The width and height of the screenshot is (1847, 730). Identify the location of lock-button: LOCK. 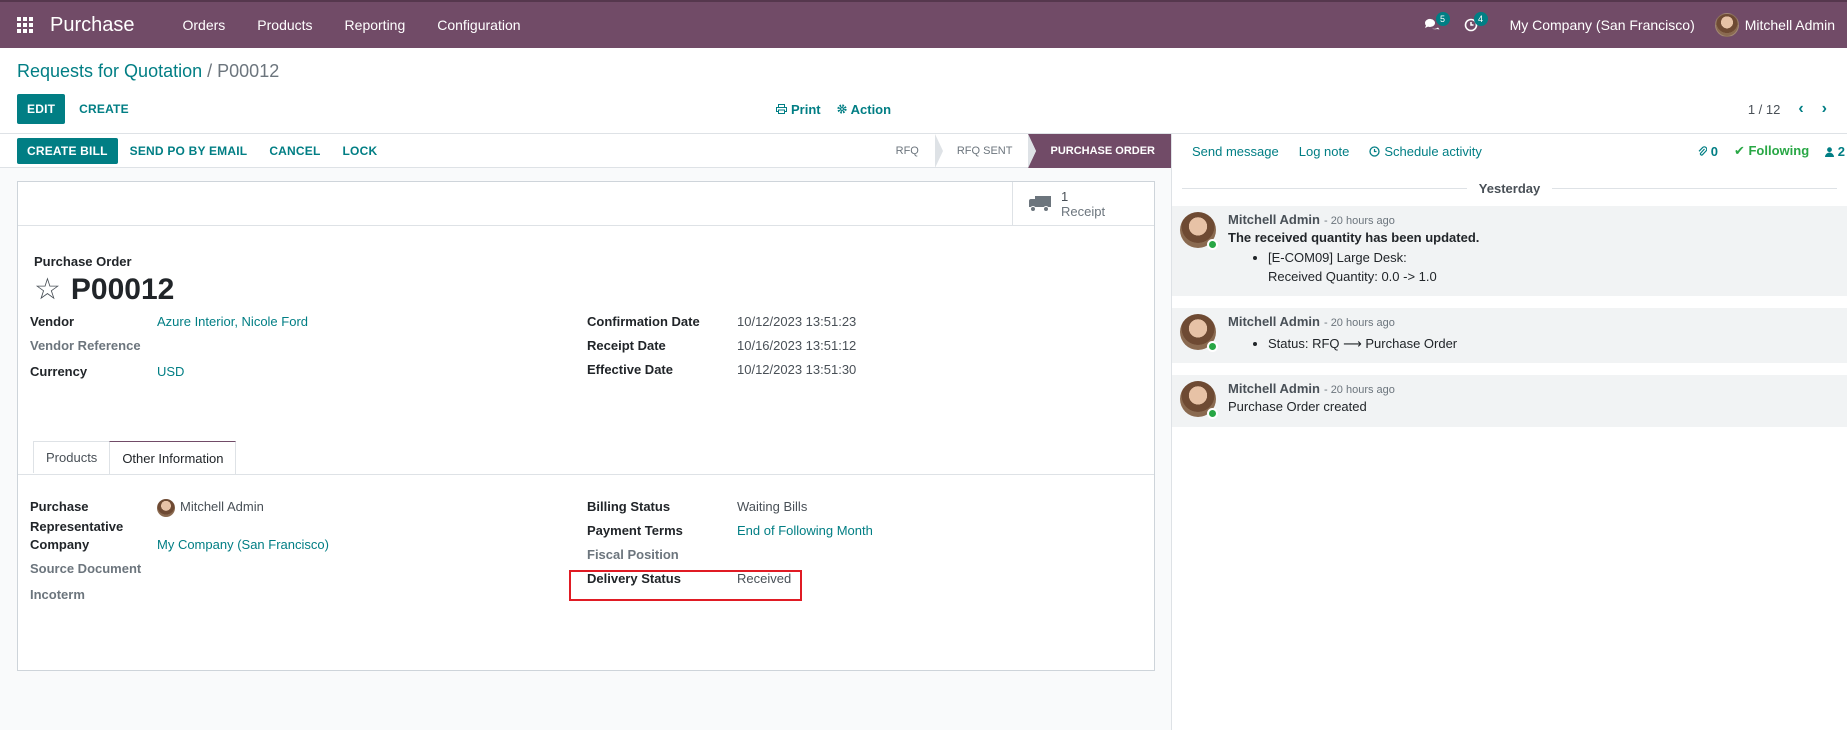
(360, 151).